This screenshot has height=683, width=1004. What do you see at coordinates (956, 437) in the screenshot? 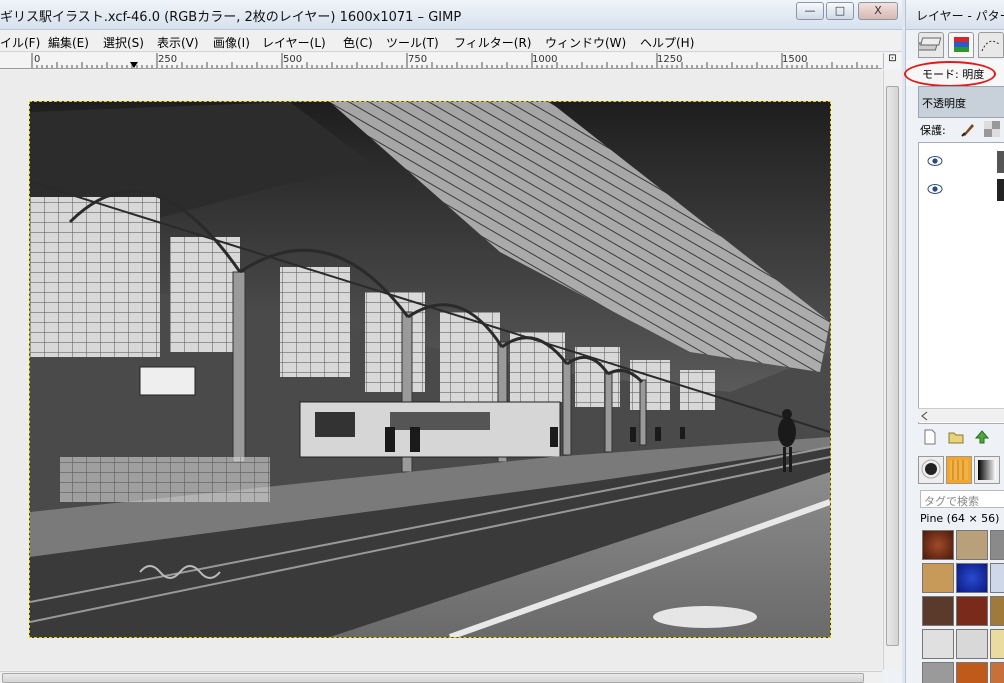
I see `folder-icon` at bounding box center [956, 437].